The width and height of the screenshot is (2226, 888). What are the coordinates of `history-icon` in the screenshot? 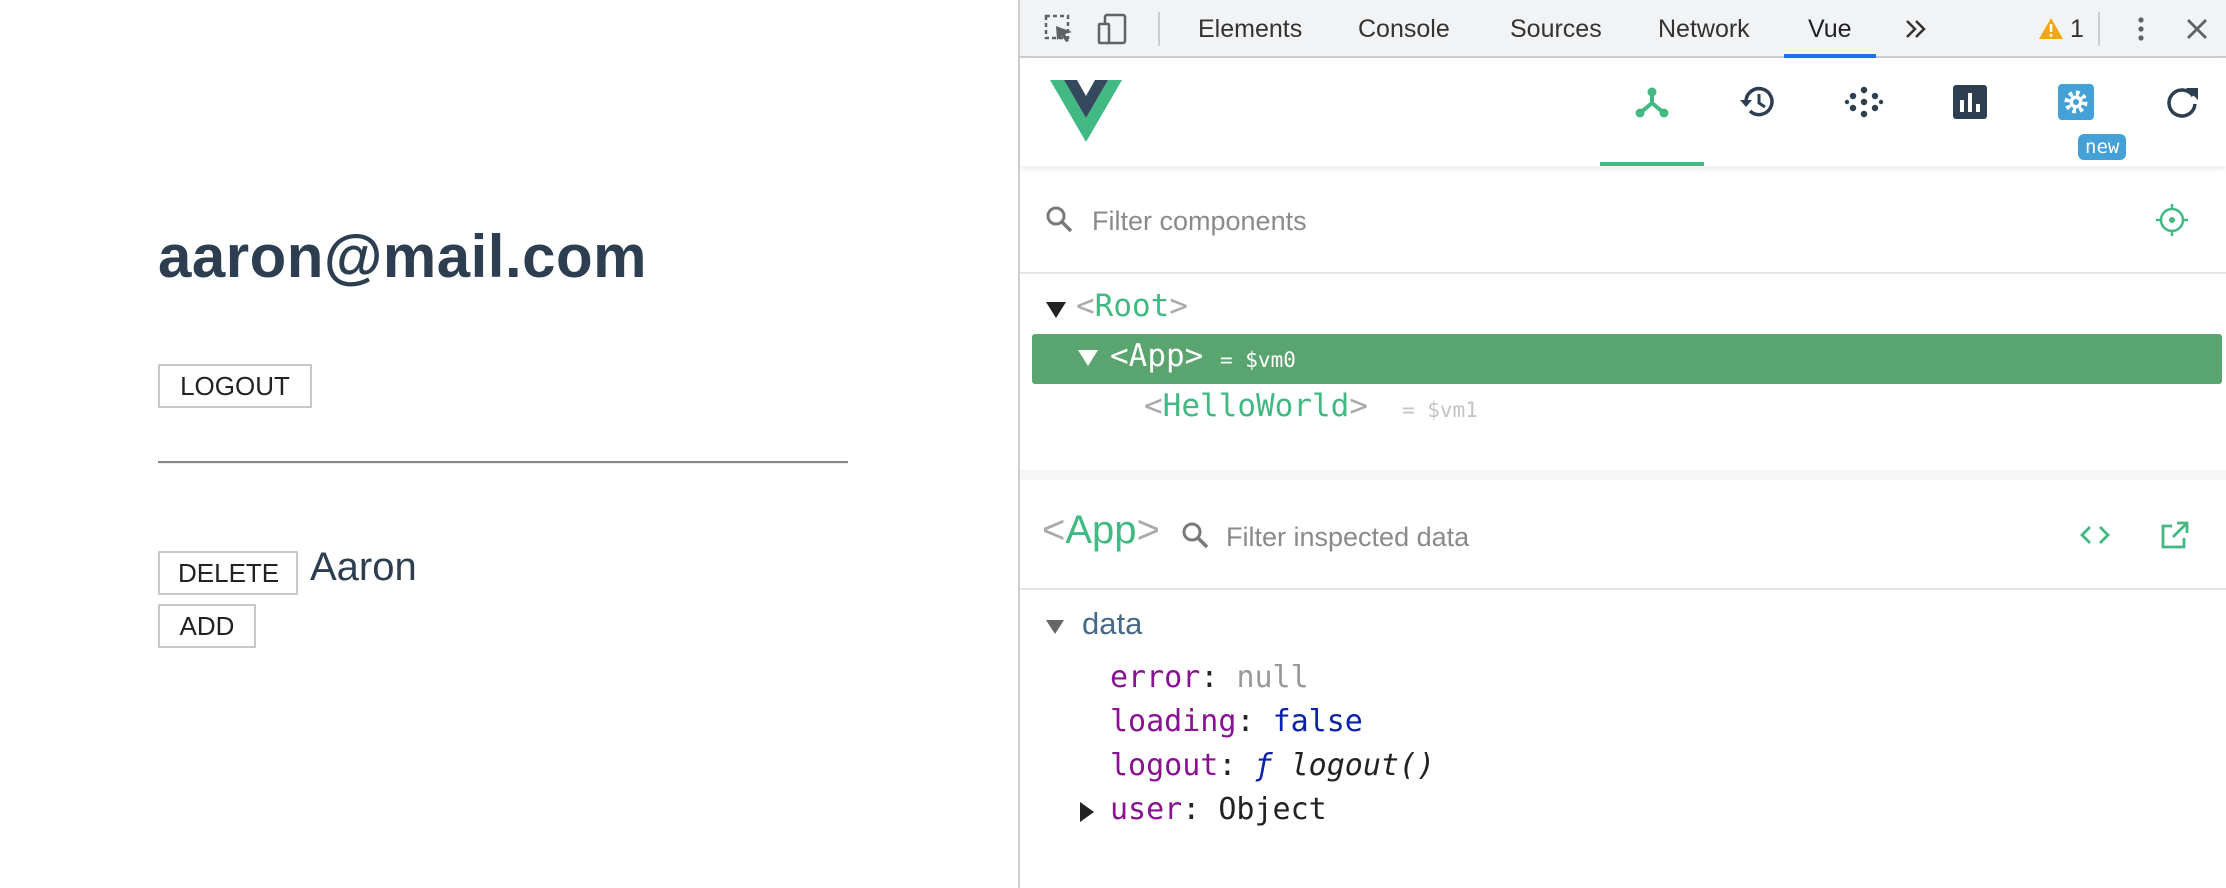 It's located at (1757, 101).